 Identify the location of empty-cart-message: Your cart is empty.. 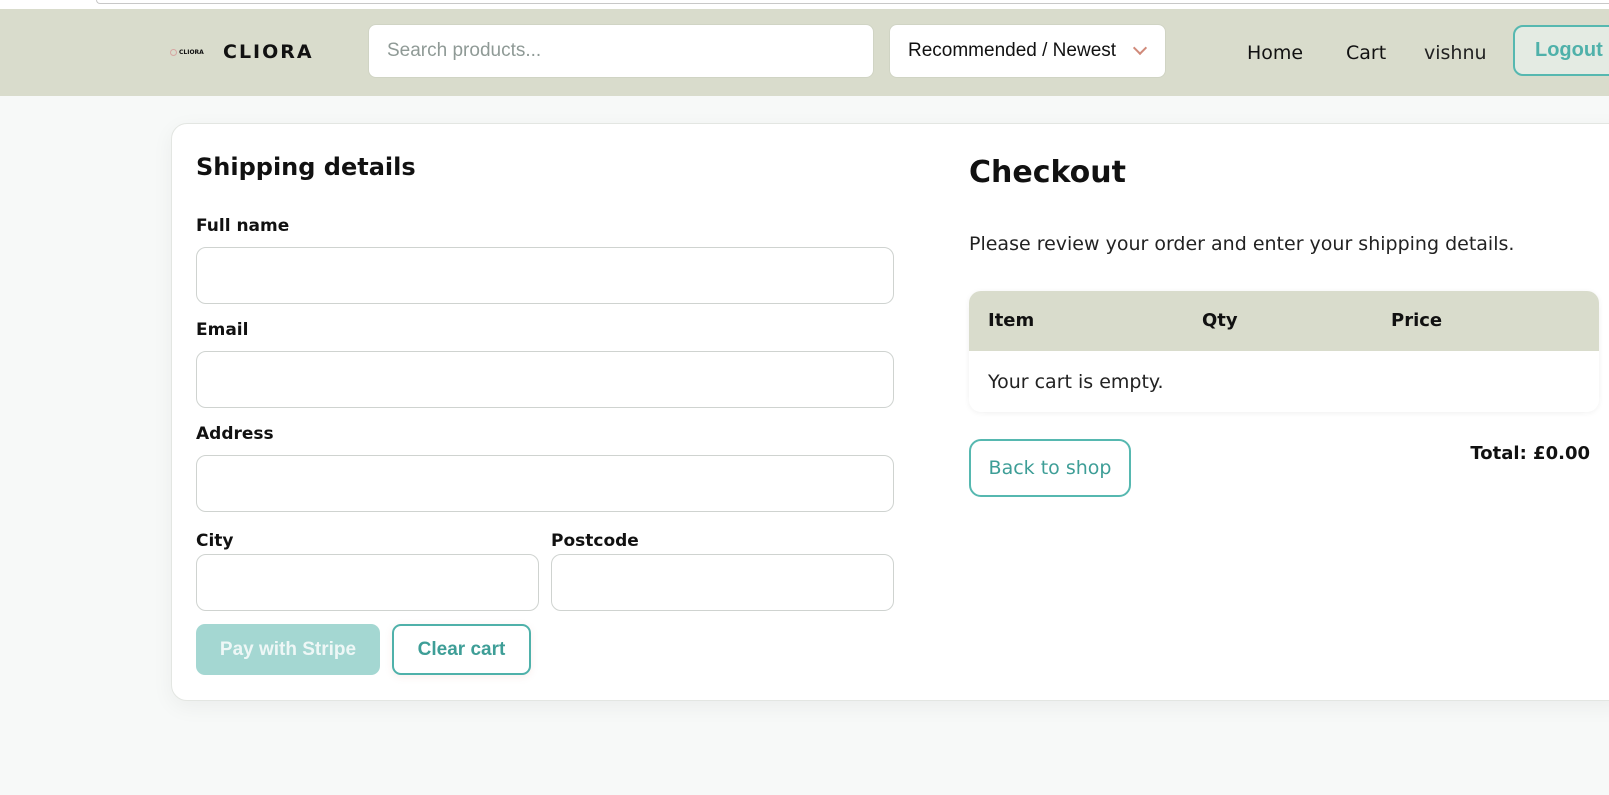
(1076, 382).